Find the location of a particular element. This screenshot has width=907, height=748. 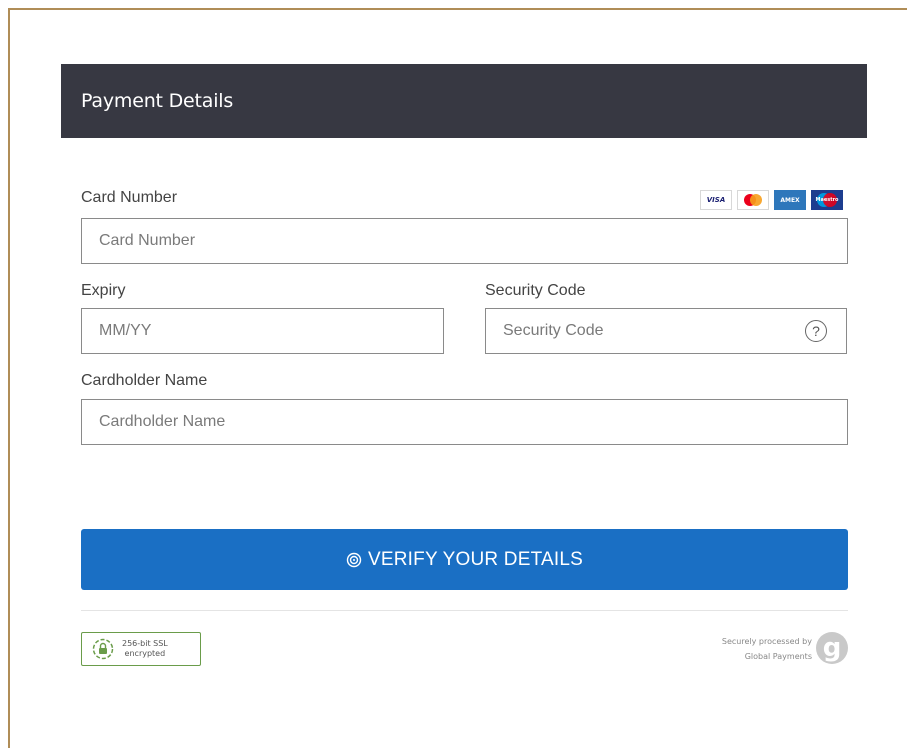

maestro-text: Maestro is located at coordinates (827, 200).